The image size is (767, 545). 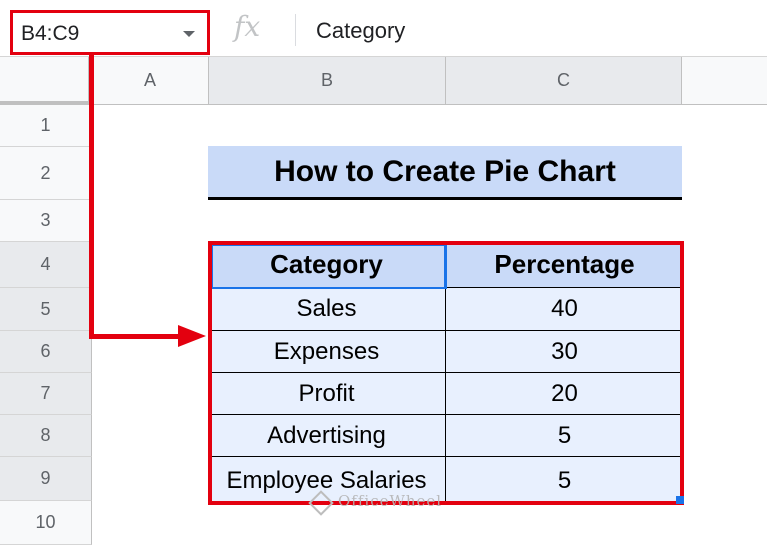 I want to click on table-cell-category: Profit, so click(x=327, y=394).